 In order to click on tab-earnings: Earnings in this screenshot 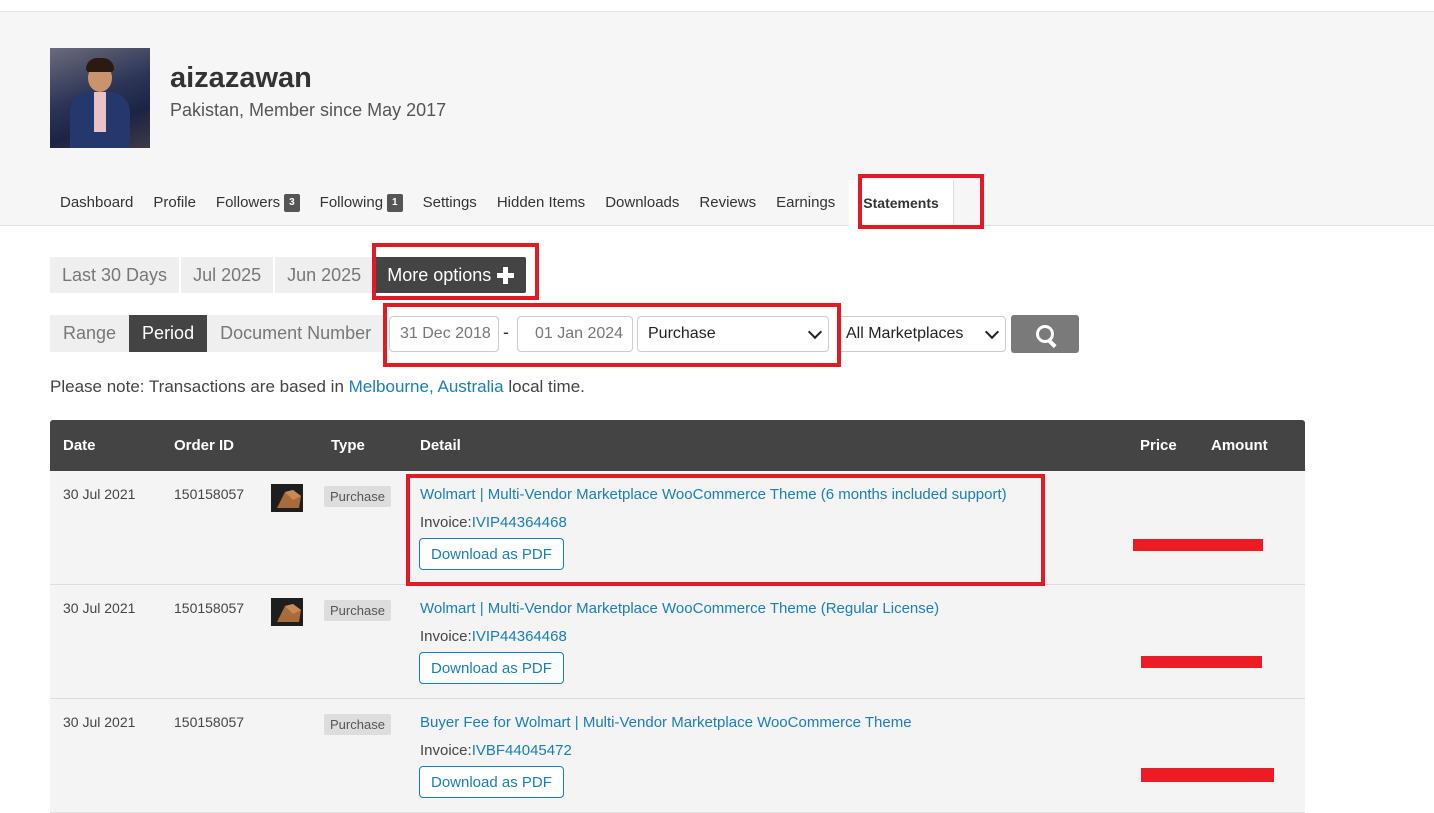, I will do `click(805, 202)`.